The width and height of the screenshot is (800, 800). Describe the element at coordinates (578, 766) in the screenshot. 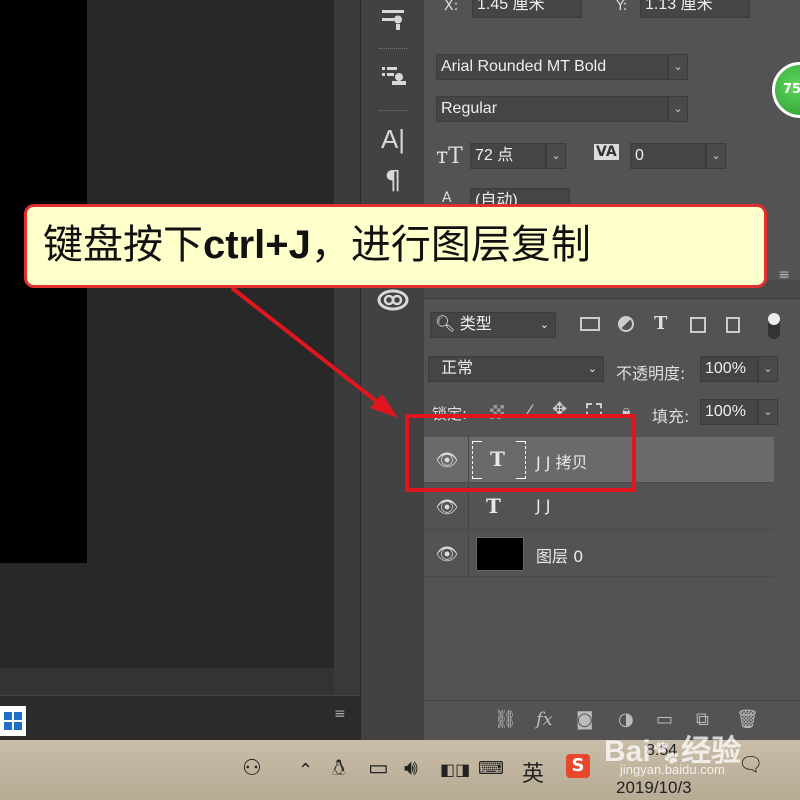

I see `sogou-ime-icon: S` at that location.